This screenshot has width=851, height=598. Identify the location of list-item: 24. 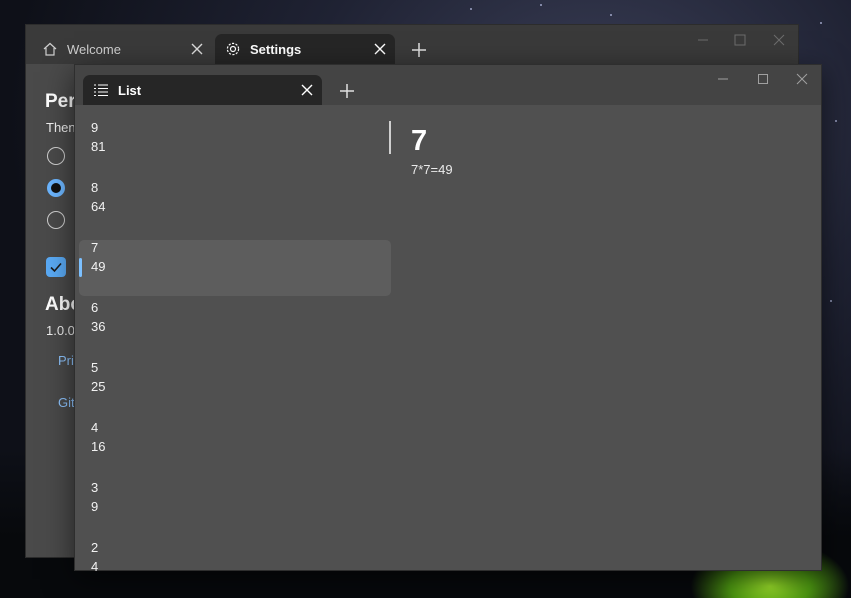
(235, 555).